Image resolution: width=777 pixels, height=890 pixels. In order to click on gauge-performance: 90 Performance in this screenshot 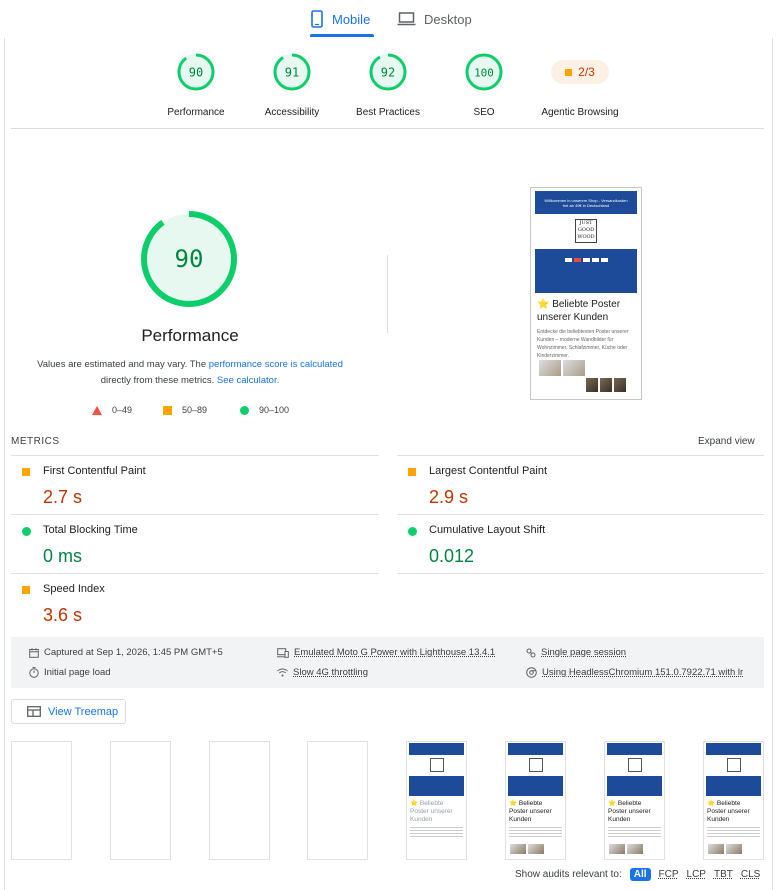, I will do `click(196, 85)`.